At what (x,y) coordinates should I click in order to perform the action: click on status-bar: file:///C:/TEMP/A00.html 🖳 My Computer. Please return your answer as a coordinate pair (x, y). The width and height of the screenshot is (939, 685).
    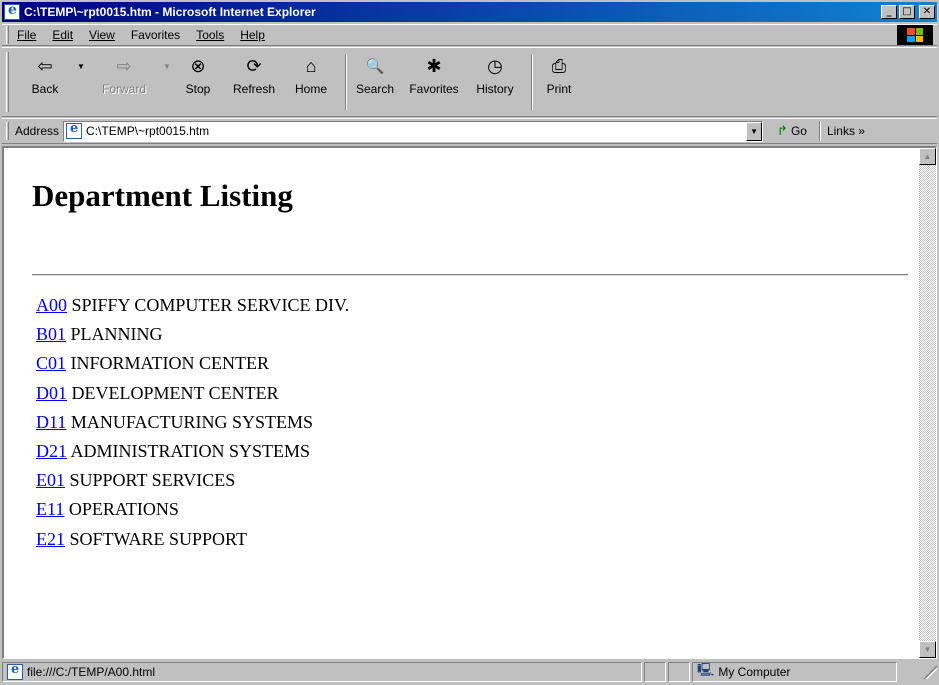
    Looking at the image, I should click on (469, 672).